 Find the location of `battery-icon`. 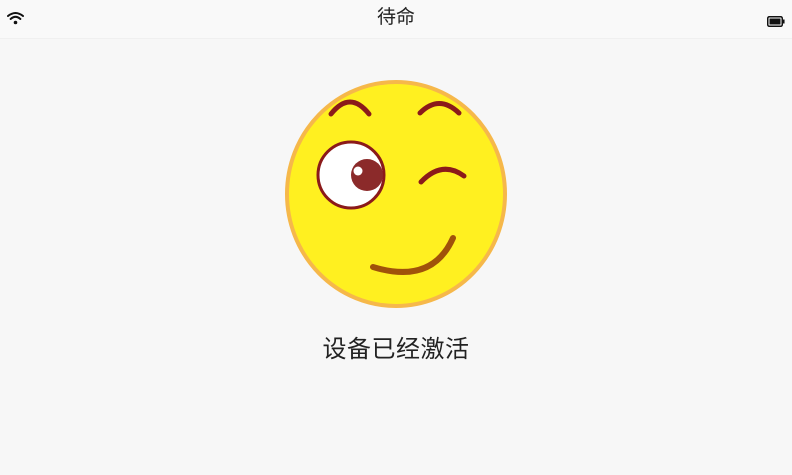

battery-icon is located at coordinates (776, 19).